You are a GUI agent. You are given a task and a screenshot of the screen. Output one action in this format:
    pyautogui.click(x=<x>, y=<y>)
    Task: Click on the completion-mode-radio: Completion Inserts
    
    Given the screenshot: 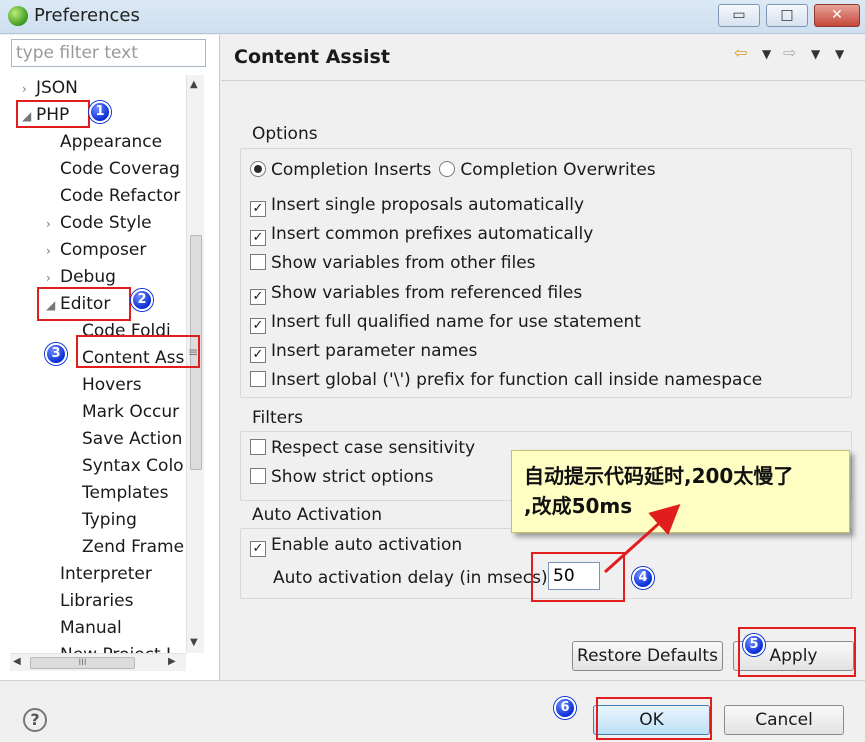 What is the action you would take?
    pyautogui.click(x=340, y=170)
    